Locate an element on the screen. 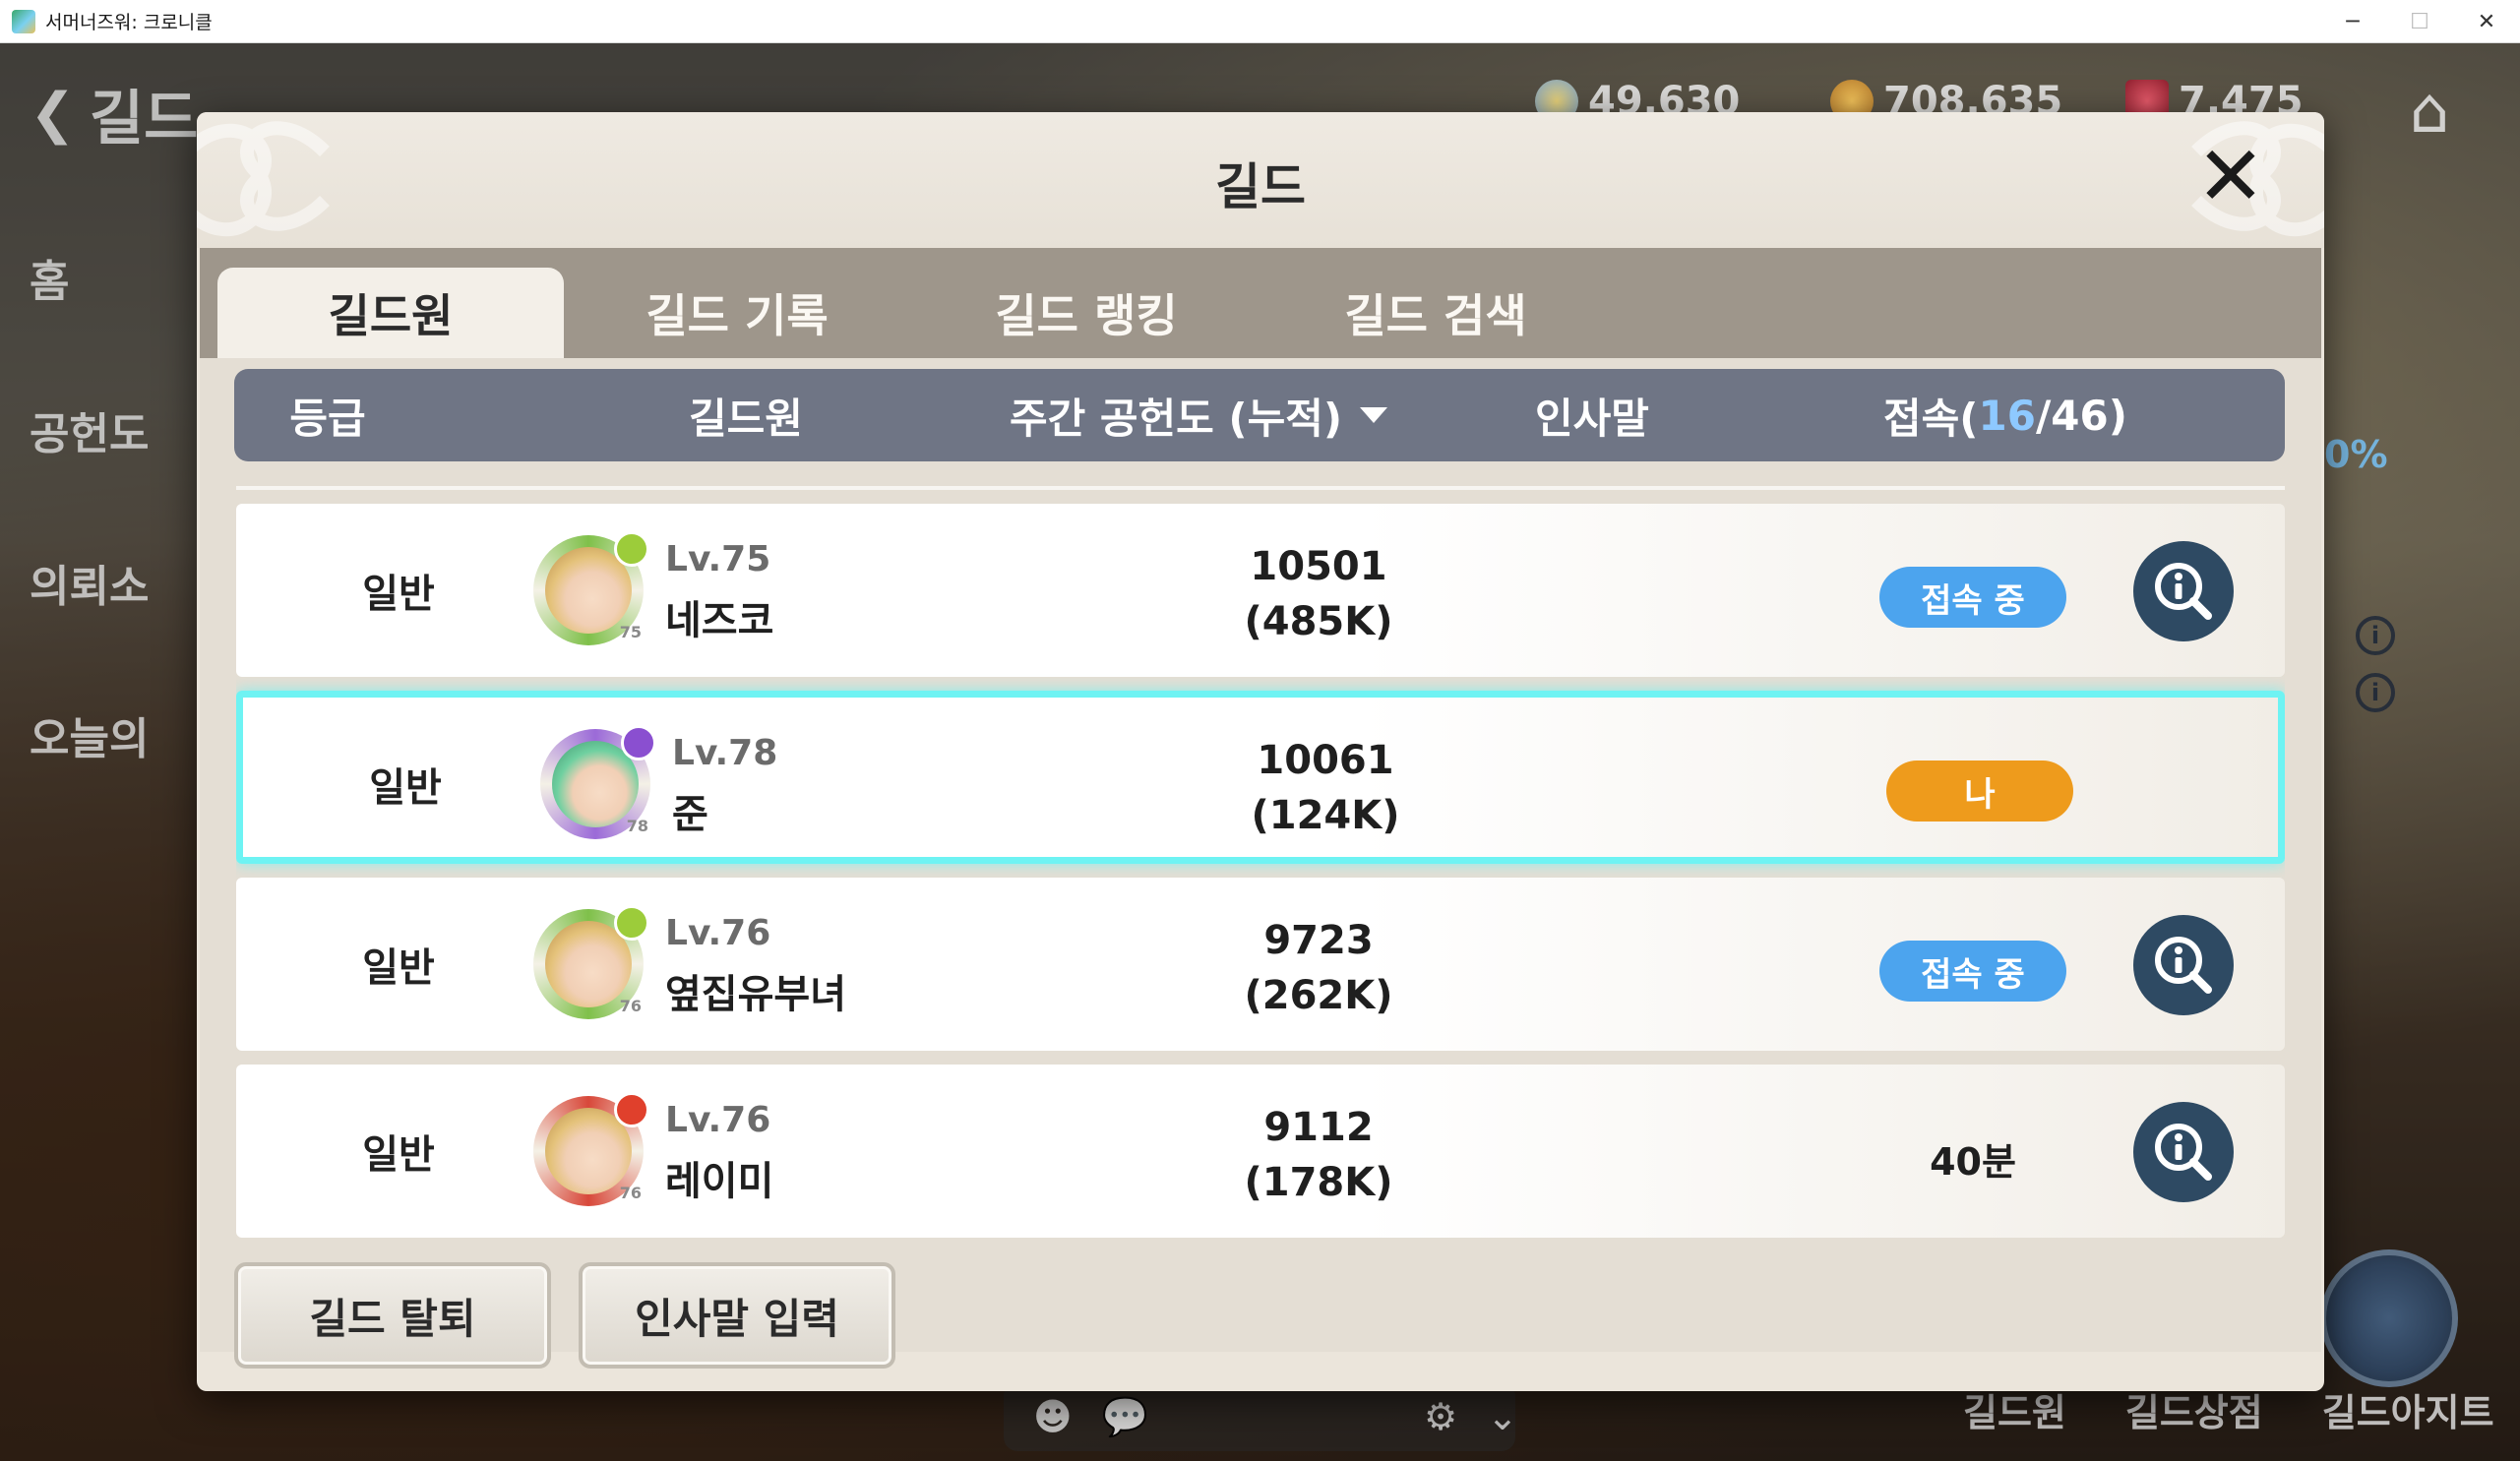 The width and height of the screenshot is (2520, 1461). column-weekly-contribution-label: 주간 공헌도 (누적) is located at coordinates (1176, 418).